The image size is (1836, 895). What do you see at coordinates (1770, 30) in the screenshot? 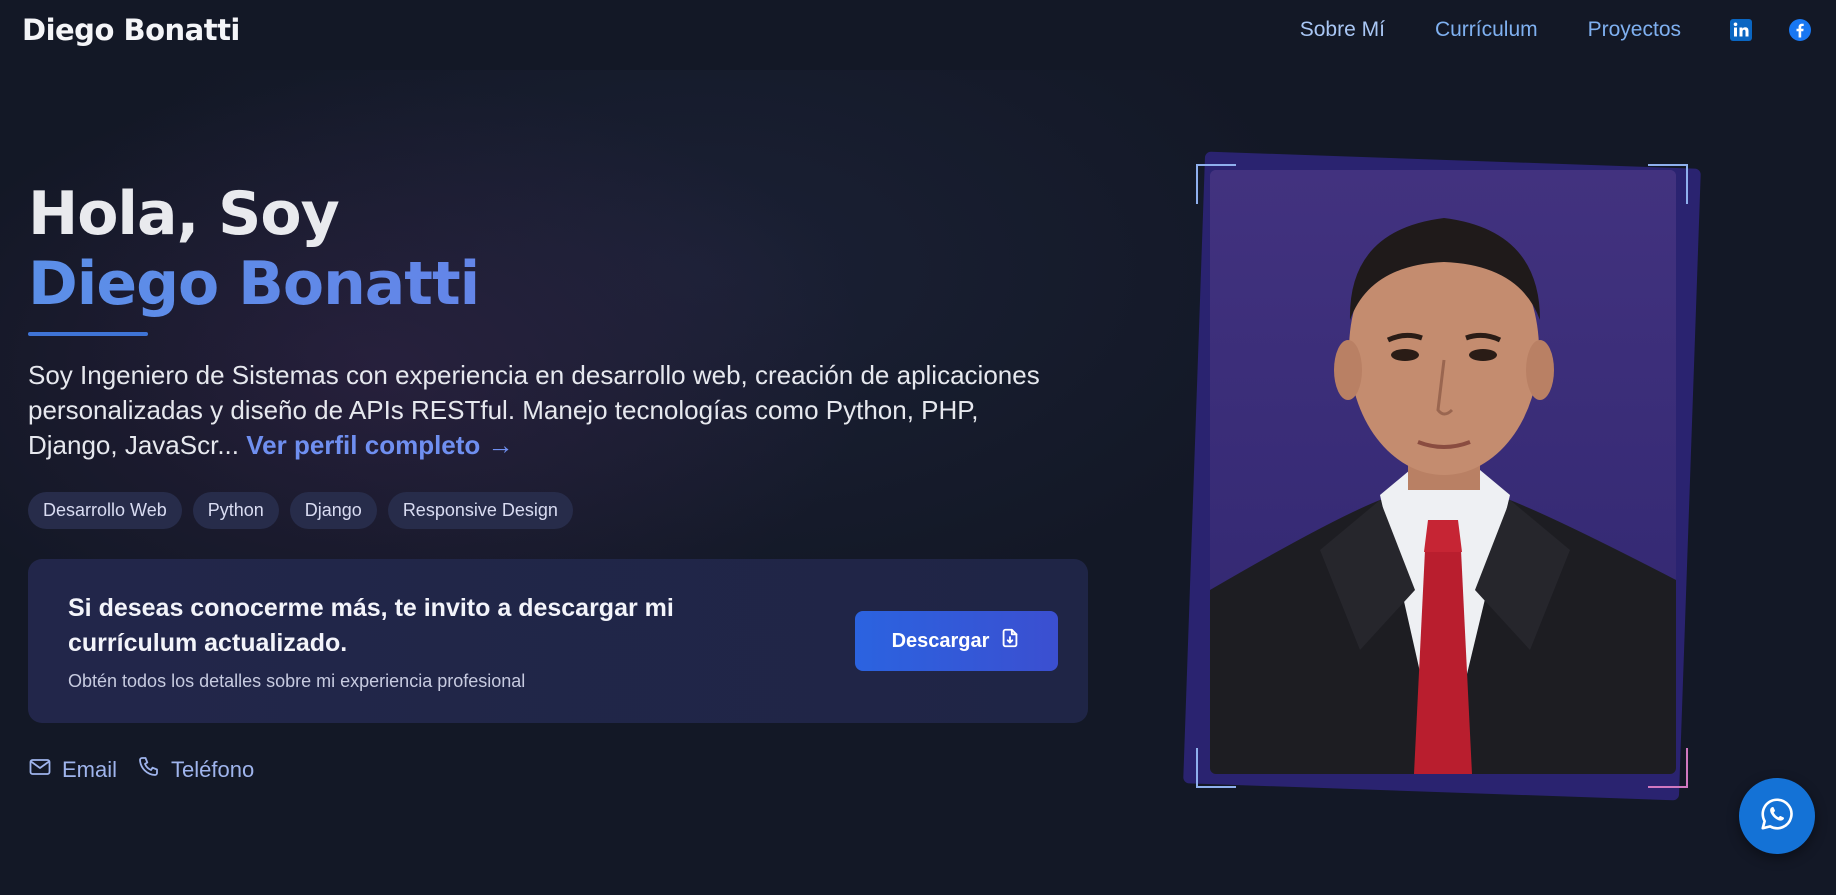
I see `social-links` at bounding box center [1770, 30].